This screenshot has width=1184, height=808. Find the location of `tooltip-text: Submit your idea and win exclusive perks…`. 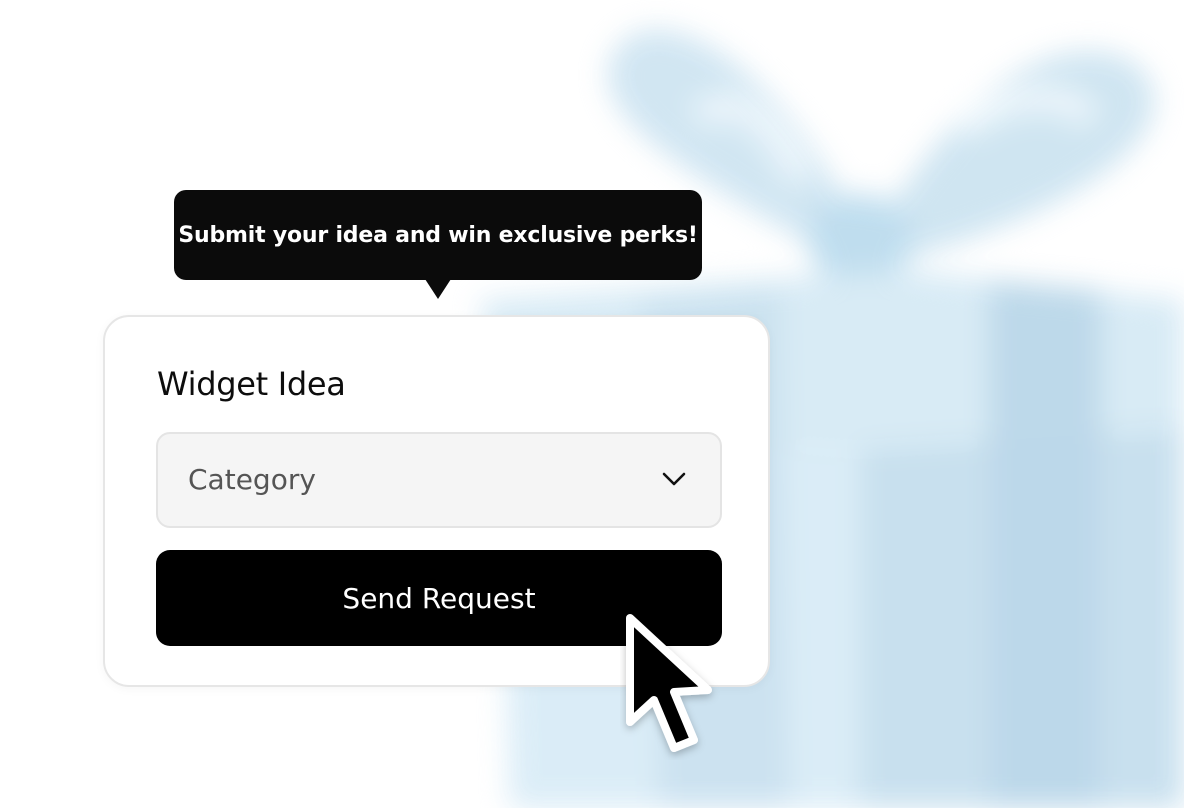

tooltip-text: Submit your idea and win exclusive perks… is located at coordinates (438, 235).